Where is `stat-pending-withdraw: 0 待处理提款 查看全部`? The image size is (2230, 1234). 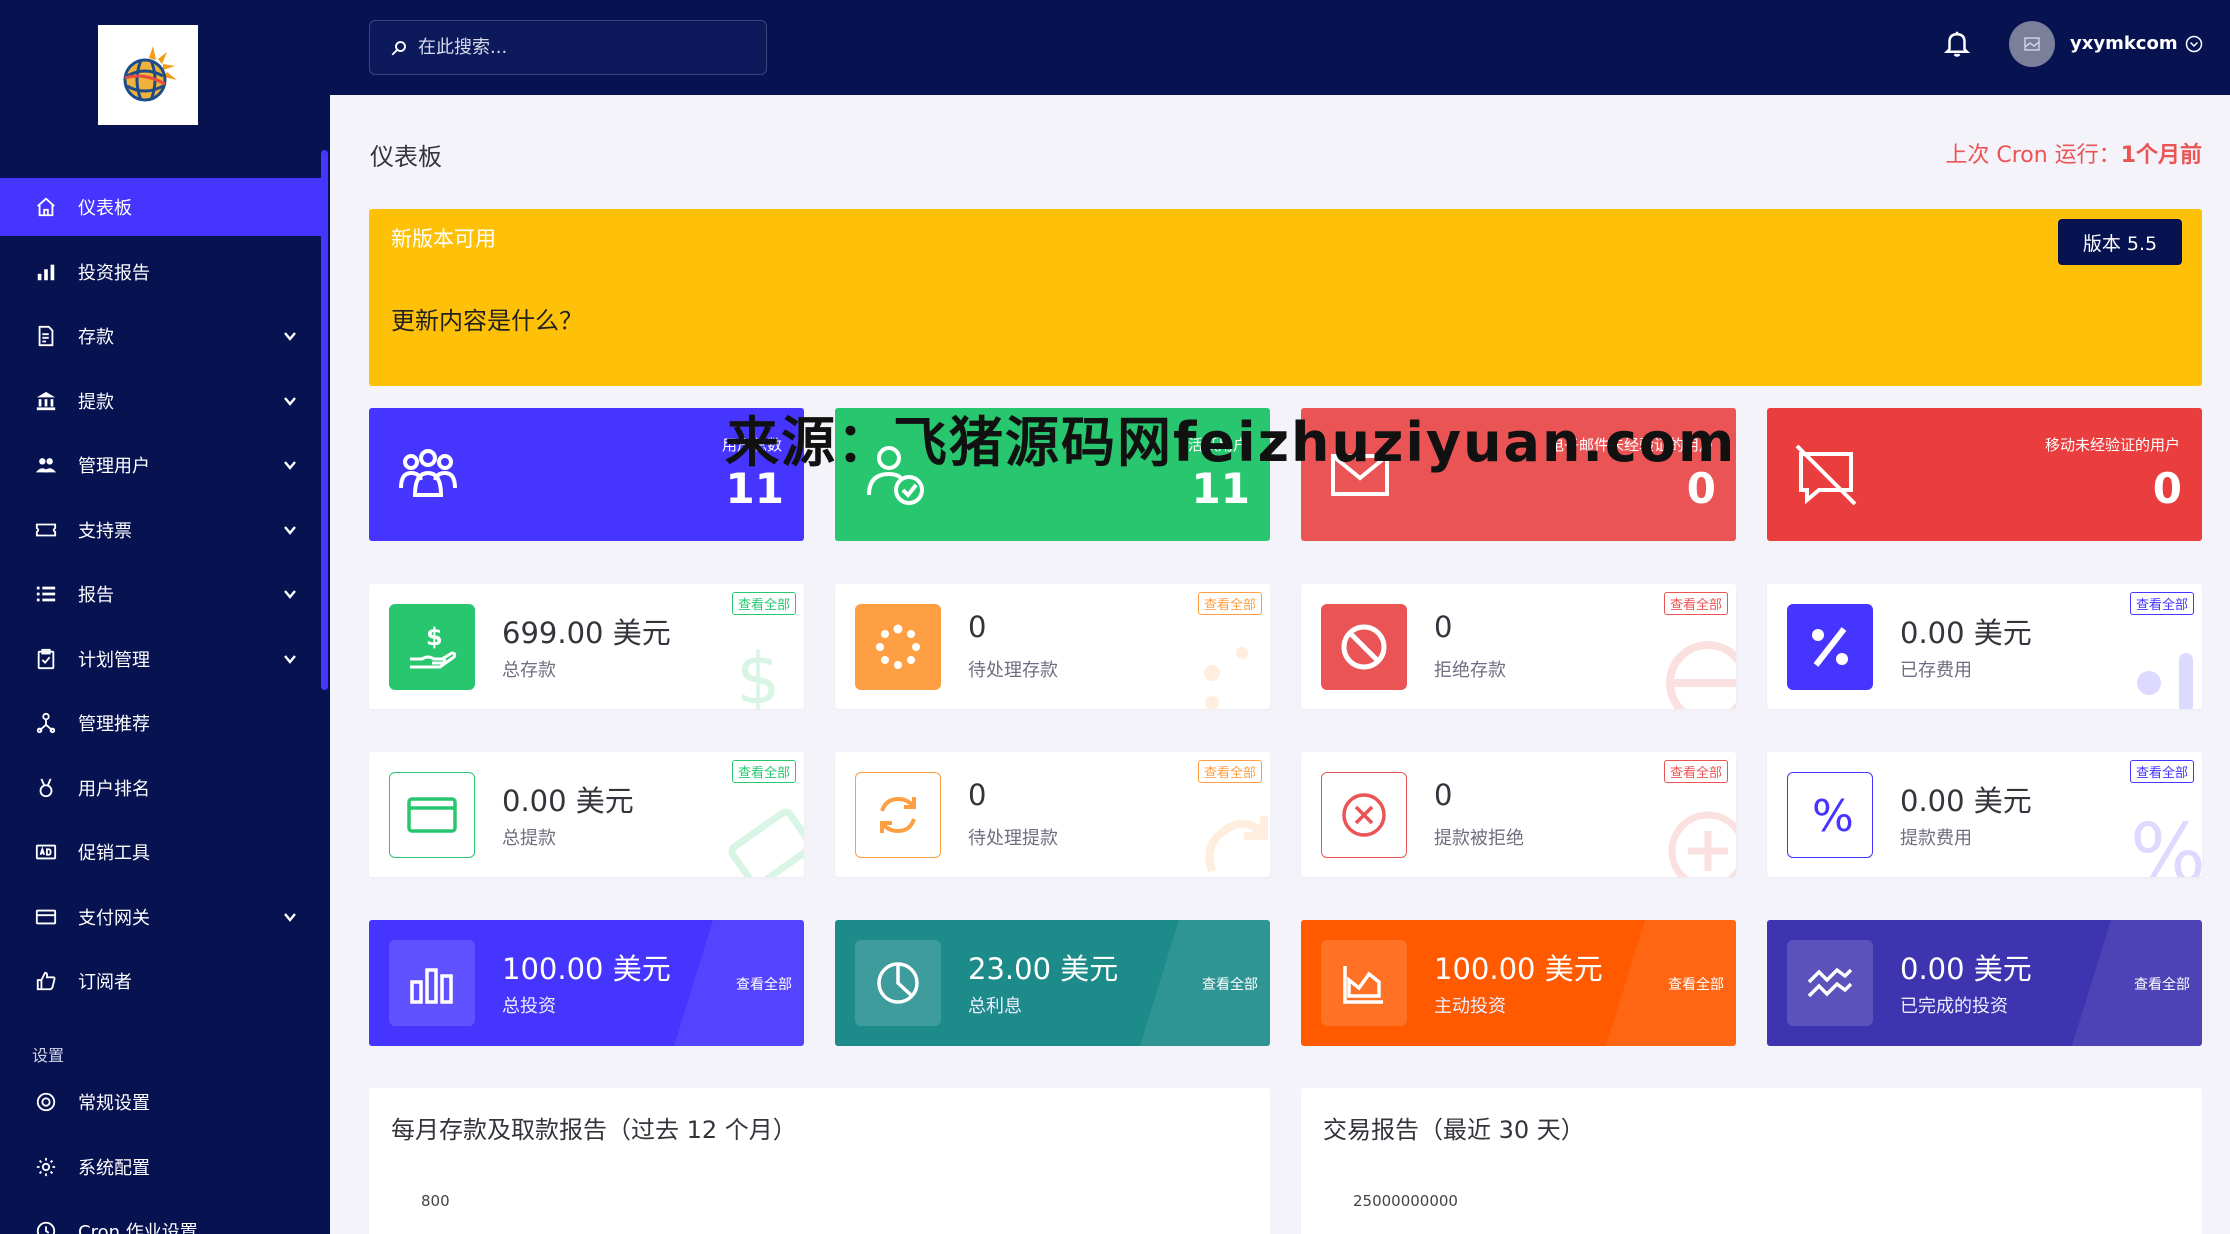
stat-pending-withdraw: 0 待处理提款 查看全部 is located at coordinates (1052, 814).